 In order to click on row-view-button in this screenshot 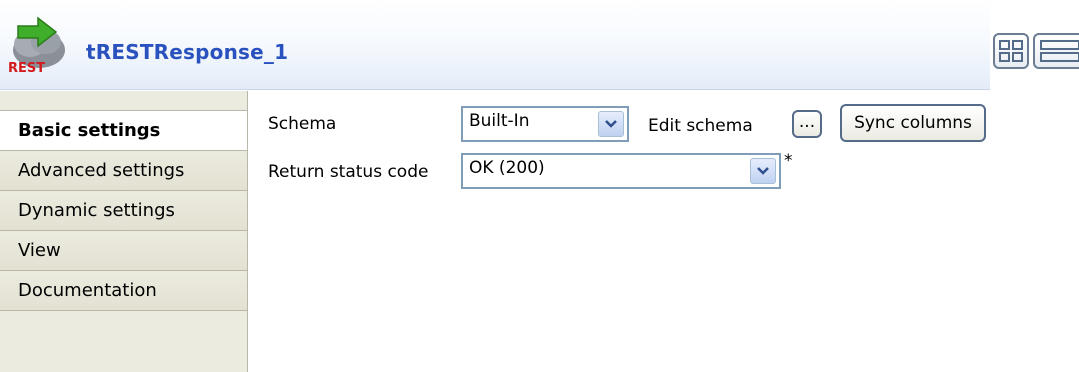, I will do `click(1056, 51)`.